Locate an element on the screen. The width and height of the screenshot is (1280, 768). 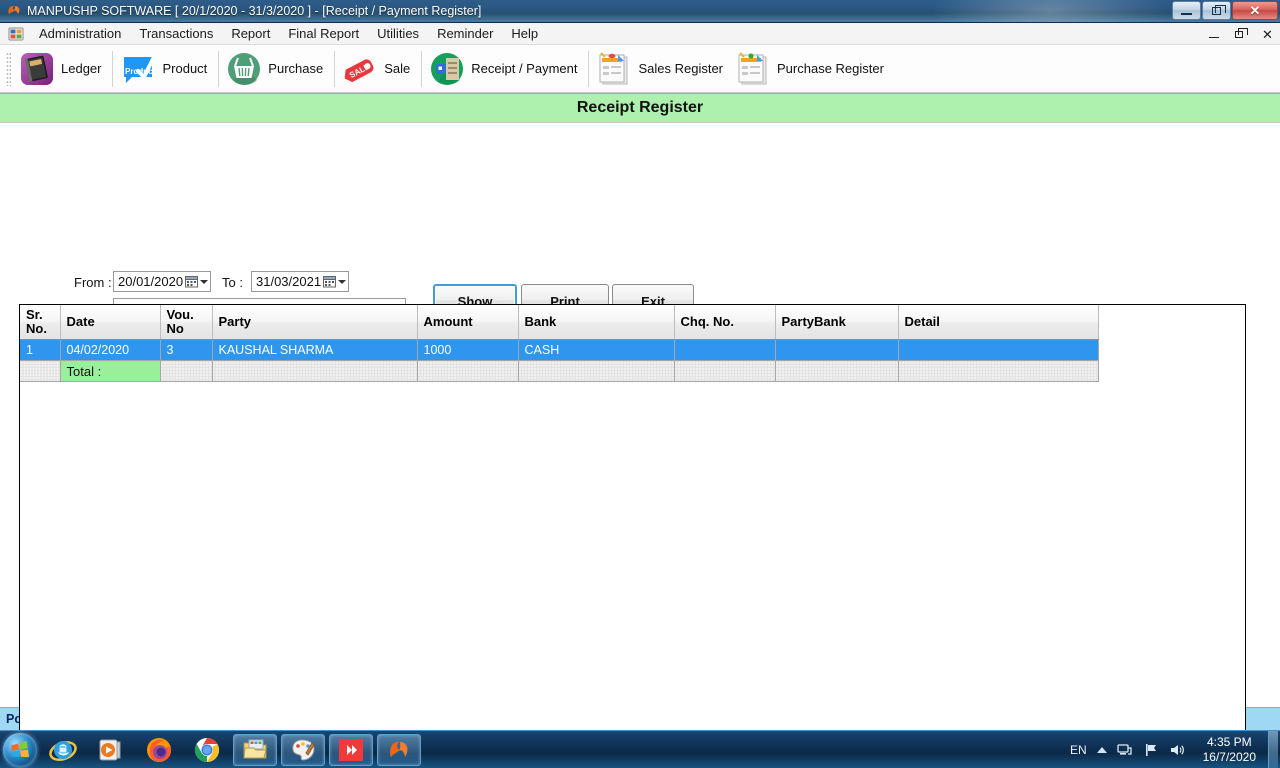
sales-register-icon is located at coordinates (614, 69).